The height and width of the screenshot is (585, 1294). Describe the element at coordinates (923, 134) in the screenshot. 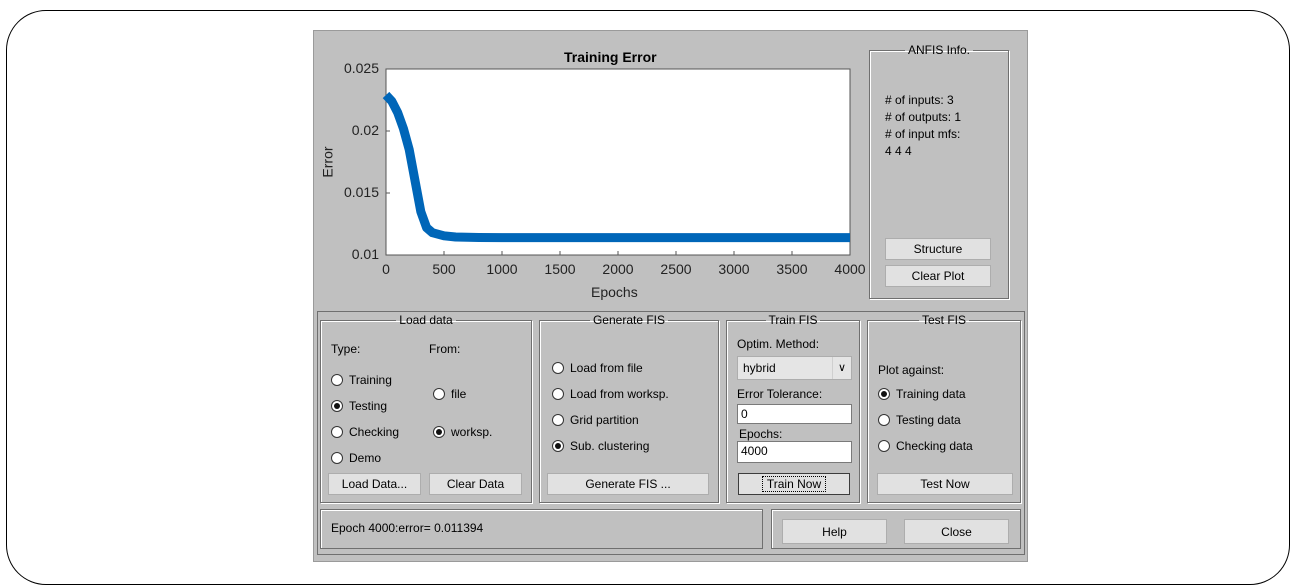

I see `num-input-mfs-text: # of input mfs:` at that location.